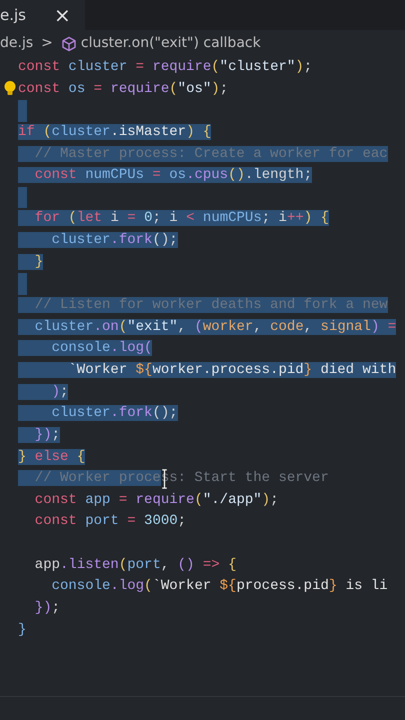 Image resolution: width=405 pixels, height=720 pixels. What do you see at coordinates (123, 89) in the screenshot?
I see `code-line: const os = require("os");` at bounding box center [123, 89].